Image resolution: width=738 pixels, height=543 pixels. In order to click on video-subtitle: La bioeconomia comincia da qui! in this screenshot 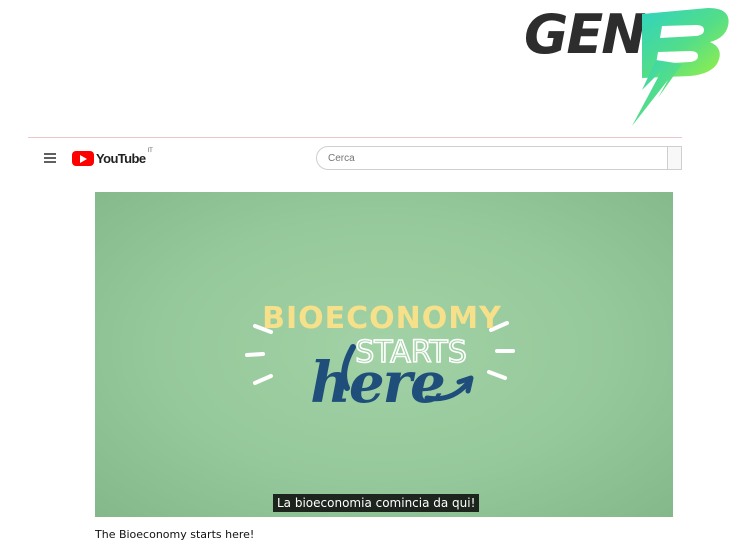, I will do `click(376, 503)`.